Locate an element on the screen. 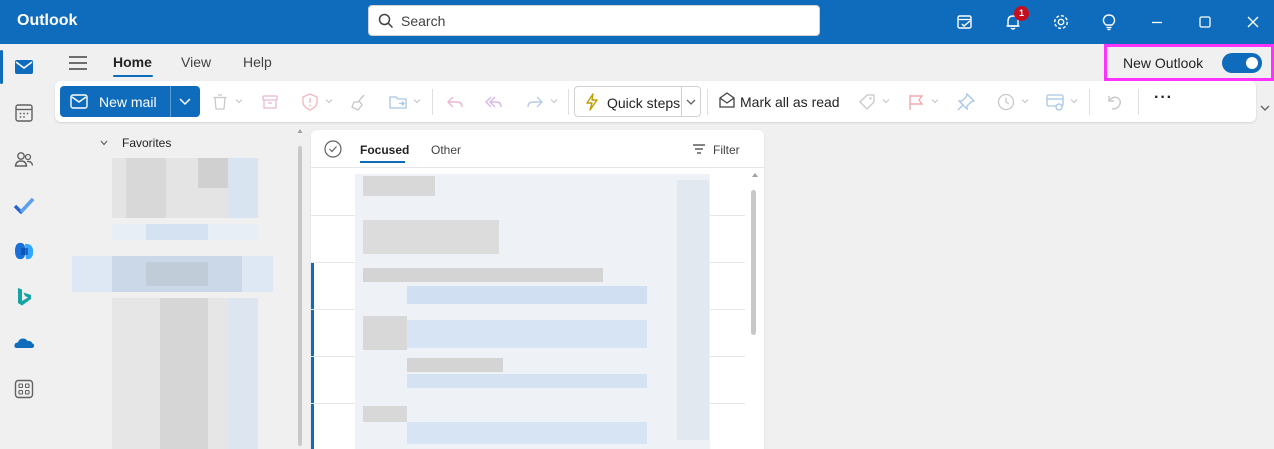 The image size is (1274, 449). quick-steps-label: Quick steps is located at coordinates (644, 103).